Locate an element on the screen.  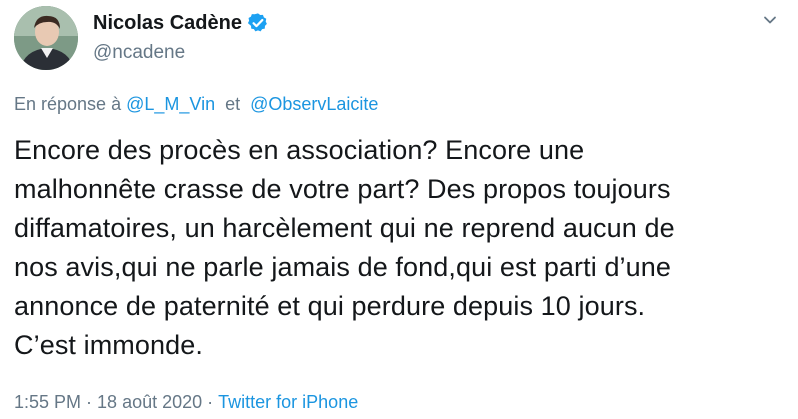
mention-link: @ObservLaicite is located at coordinates (314, 104).